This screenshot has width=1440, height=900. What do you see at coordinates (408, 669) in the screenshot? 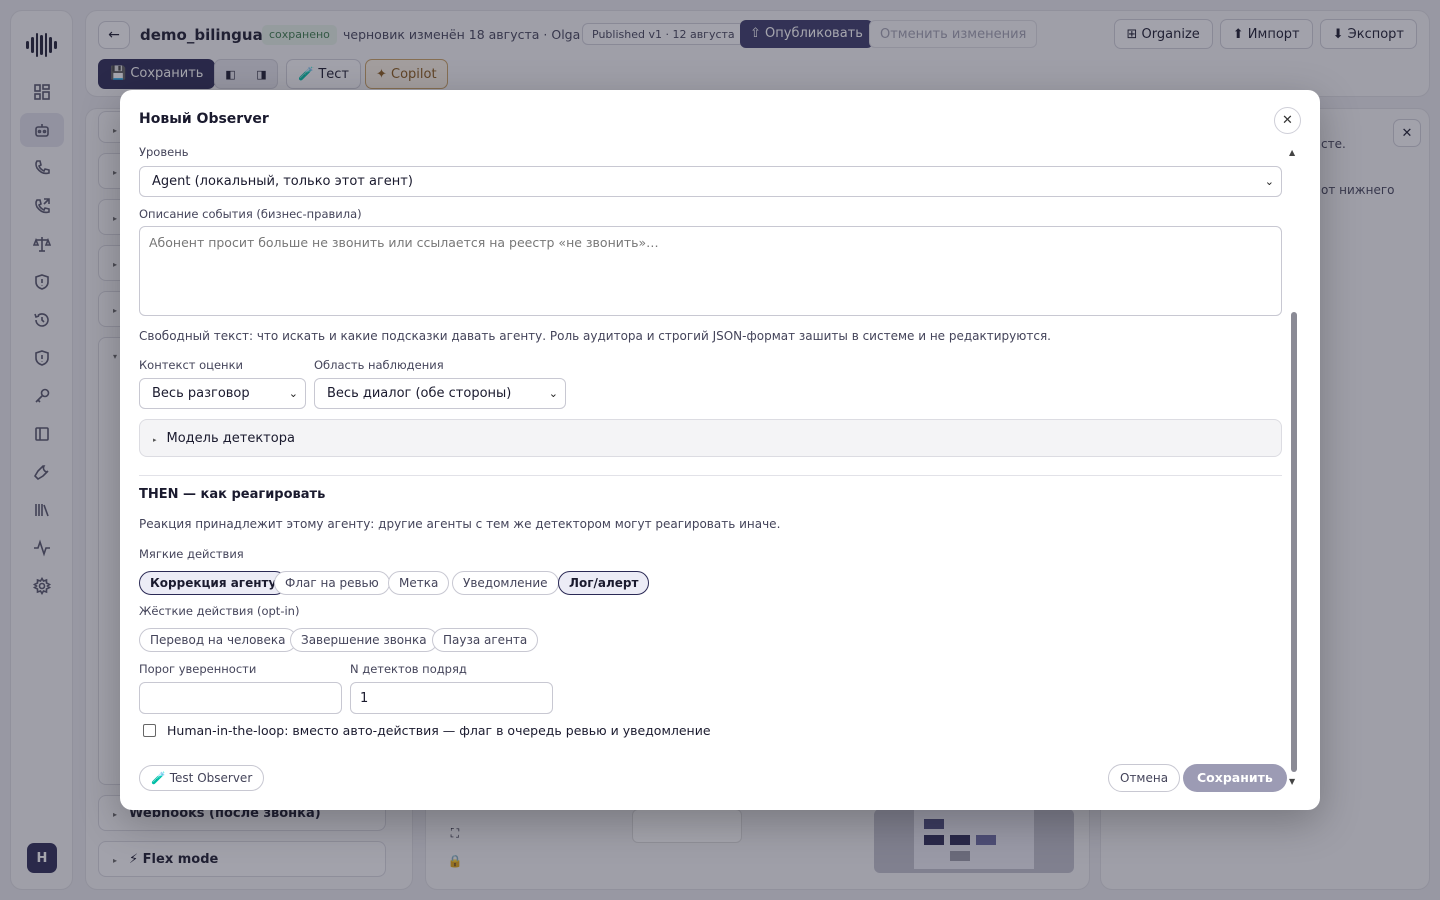
I see `n-detections-label: N детектов подряд` at bounding box center [408, 669].